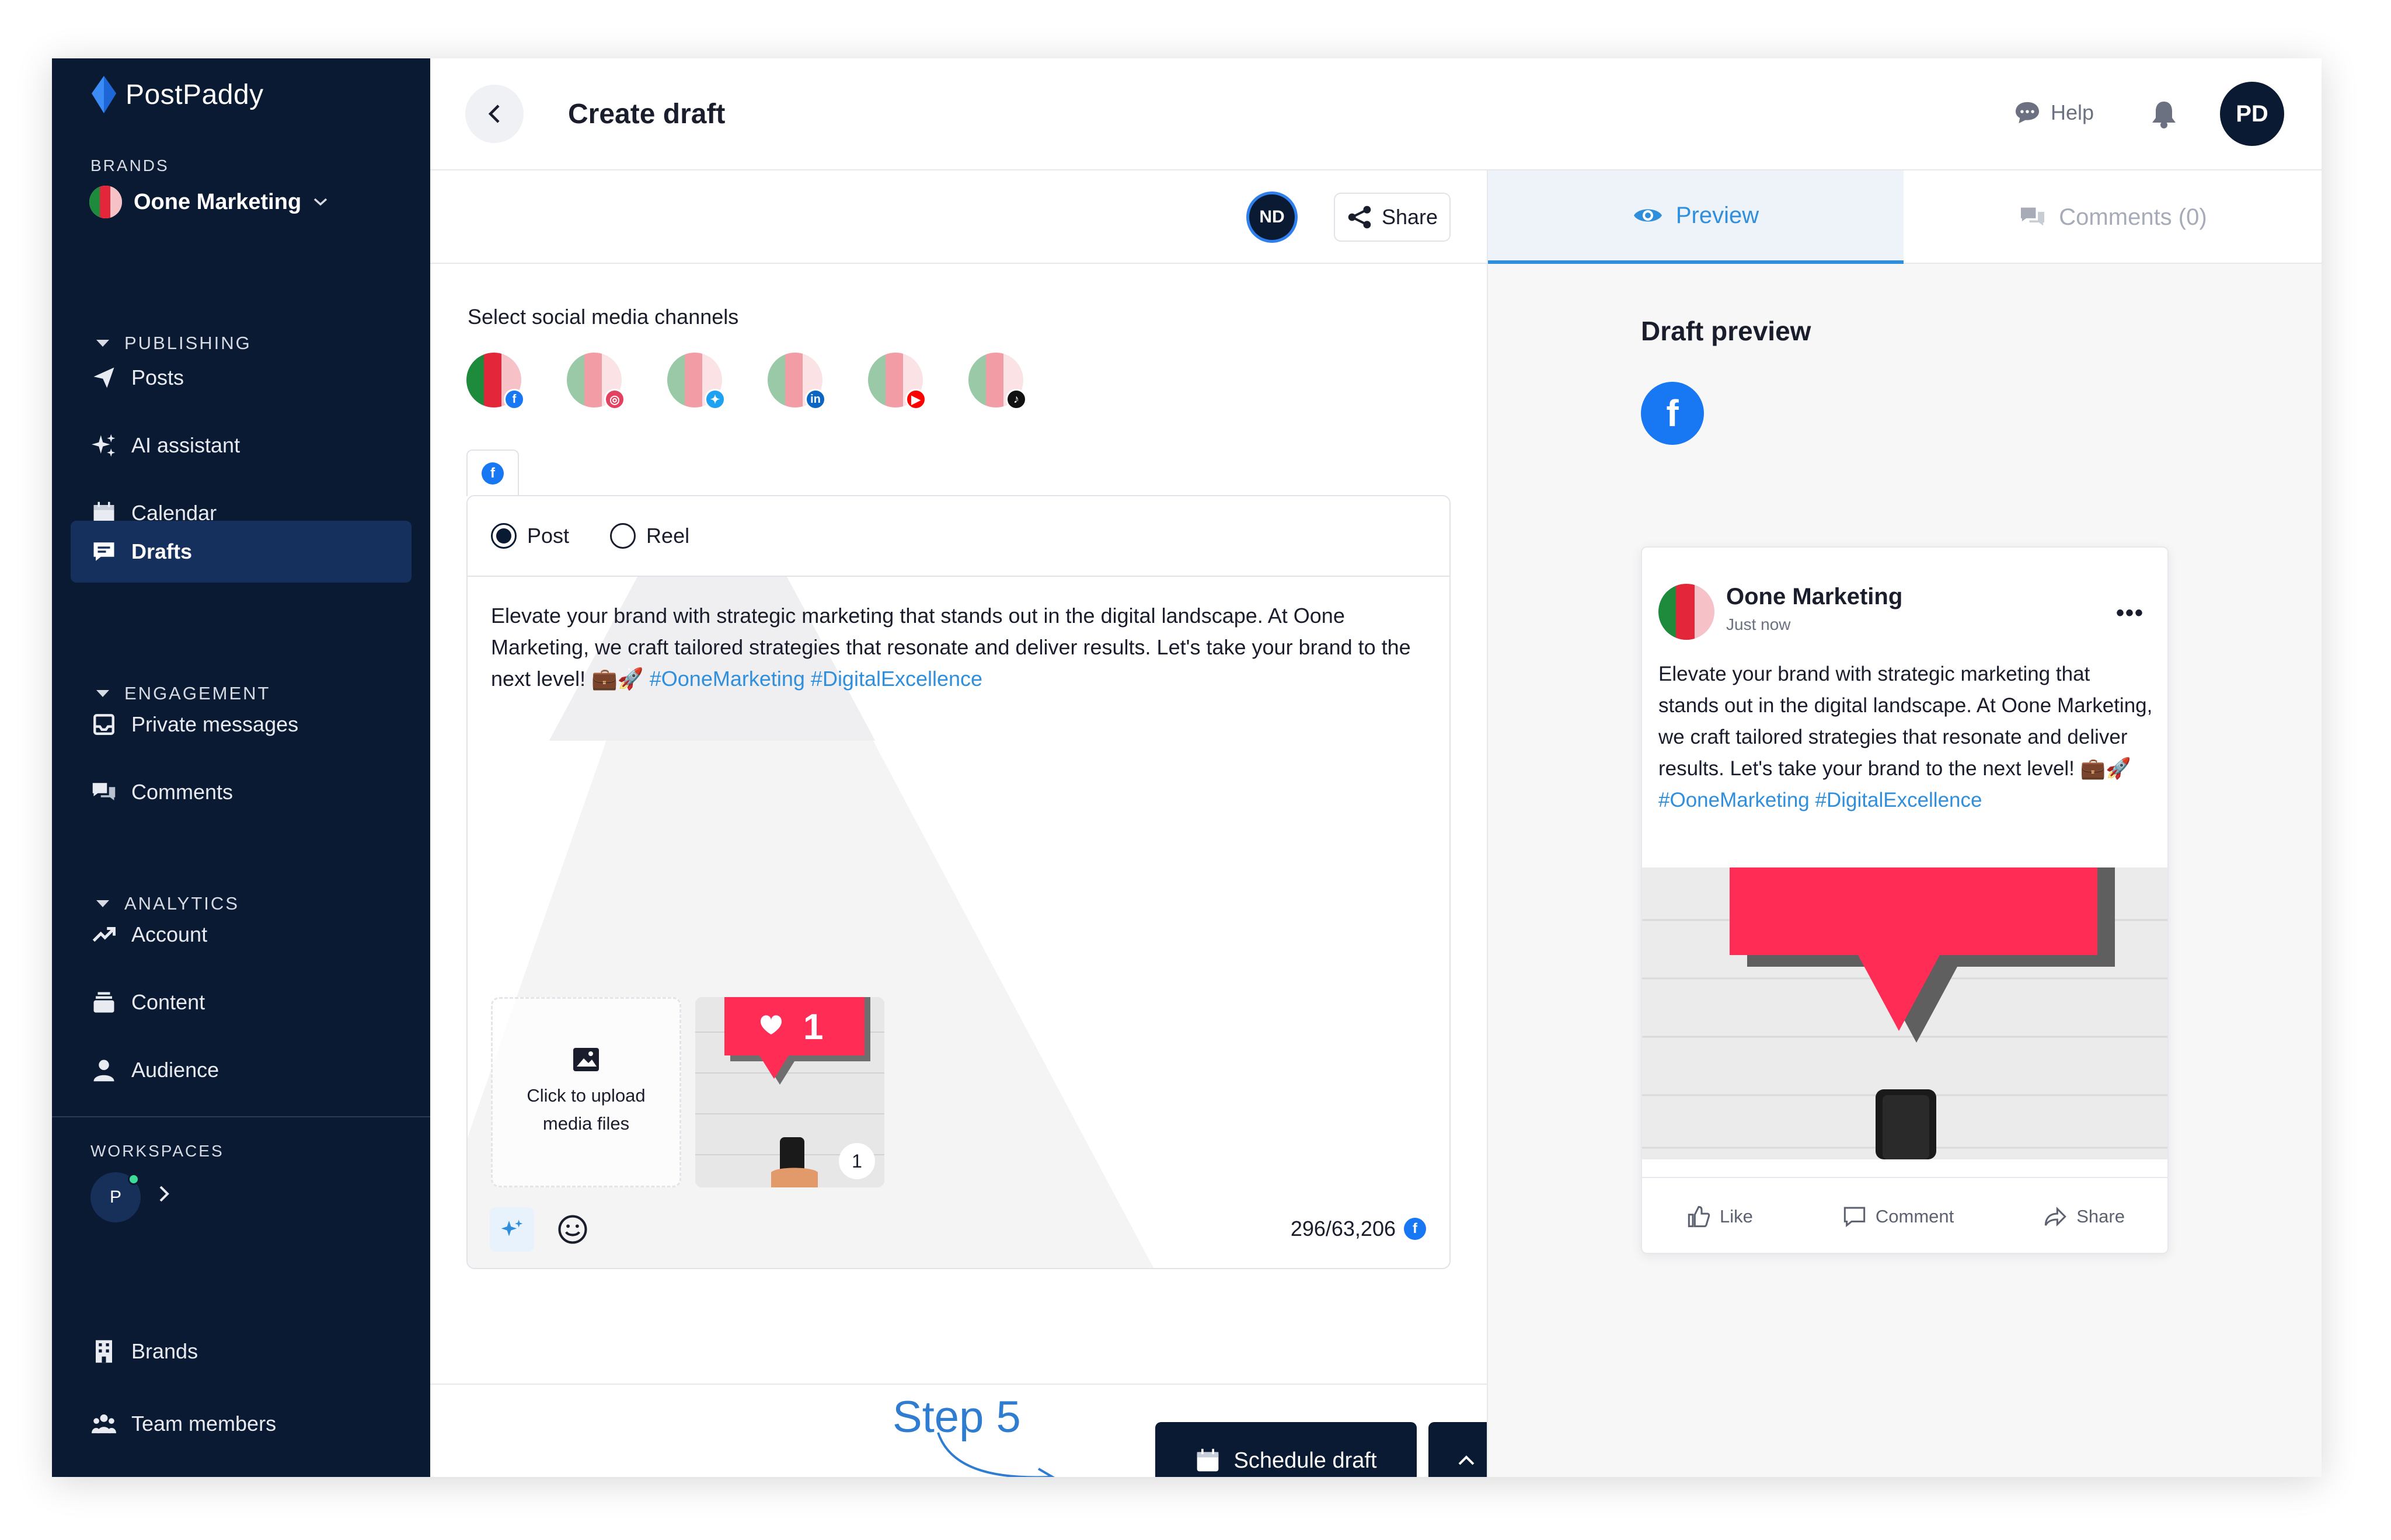 The image size is (2391, 1540). Describe the element at coordinates (204, 1424) in the screenshot. I see `sidebar-item-label: Team members` at that location.